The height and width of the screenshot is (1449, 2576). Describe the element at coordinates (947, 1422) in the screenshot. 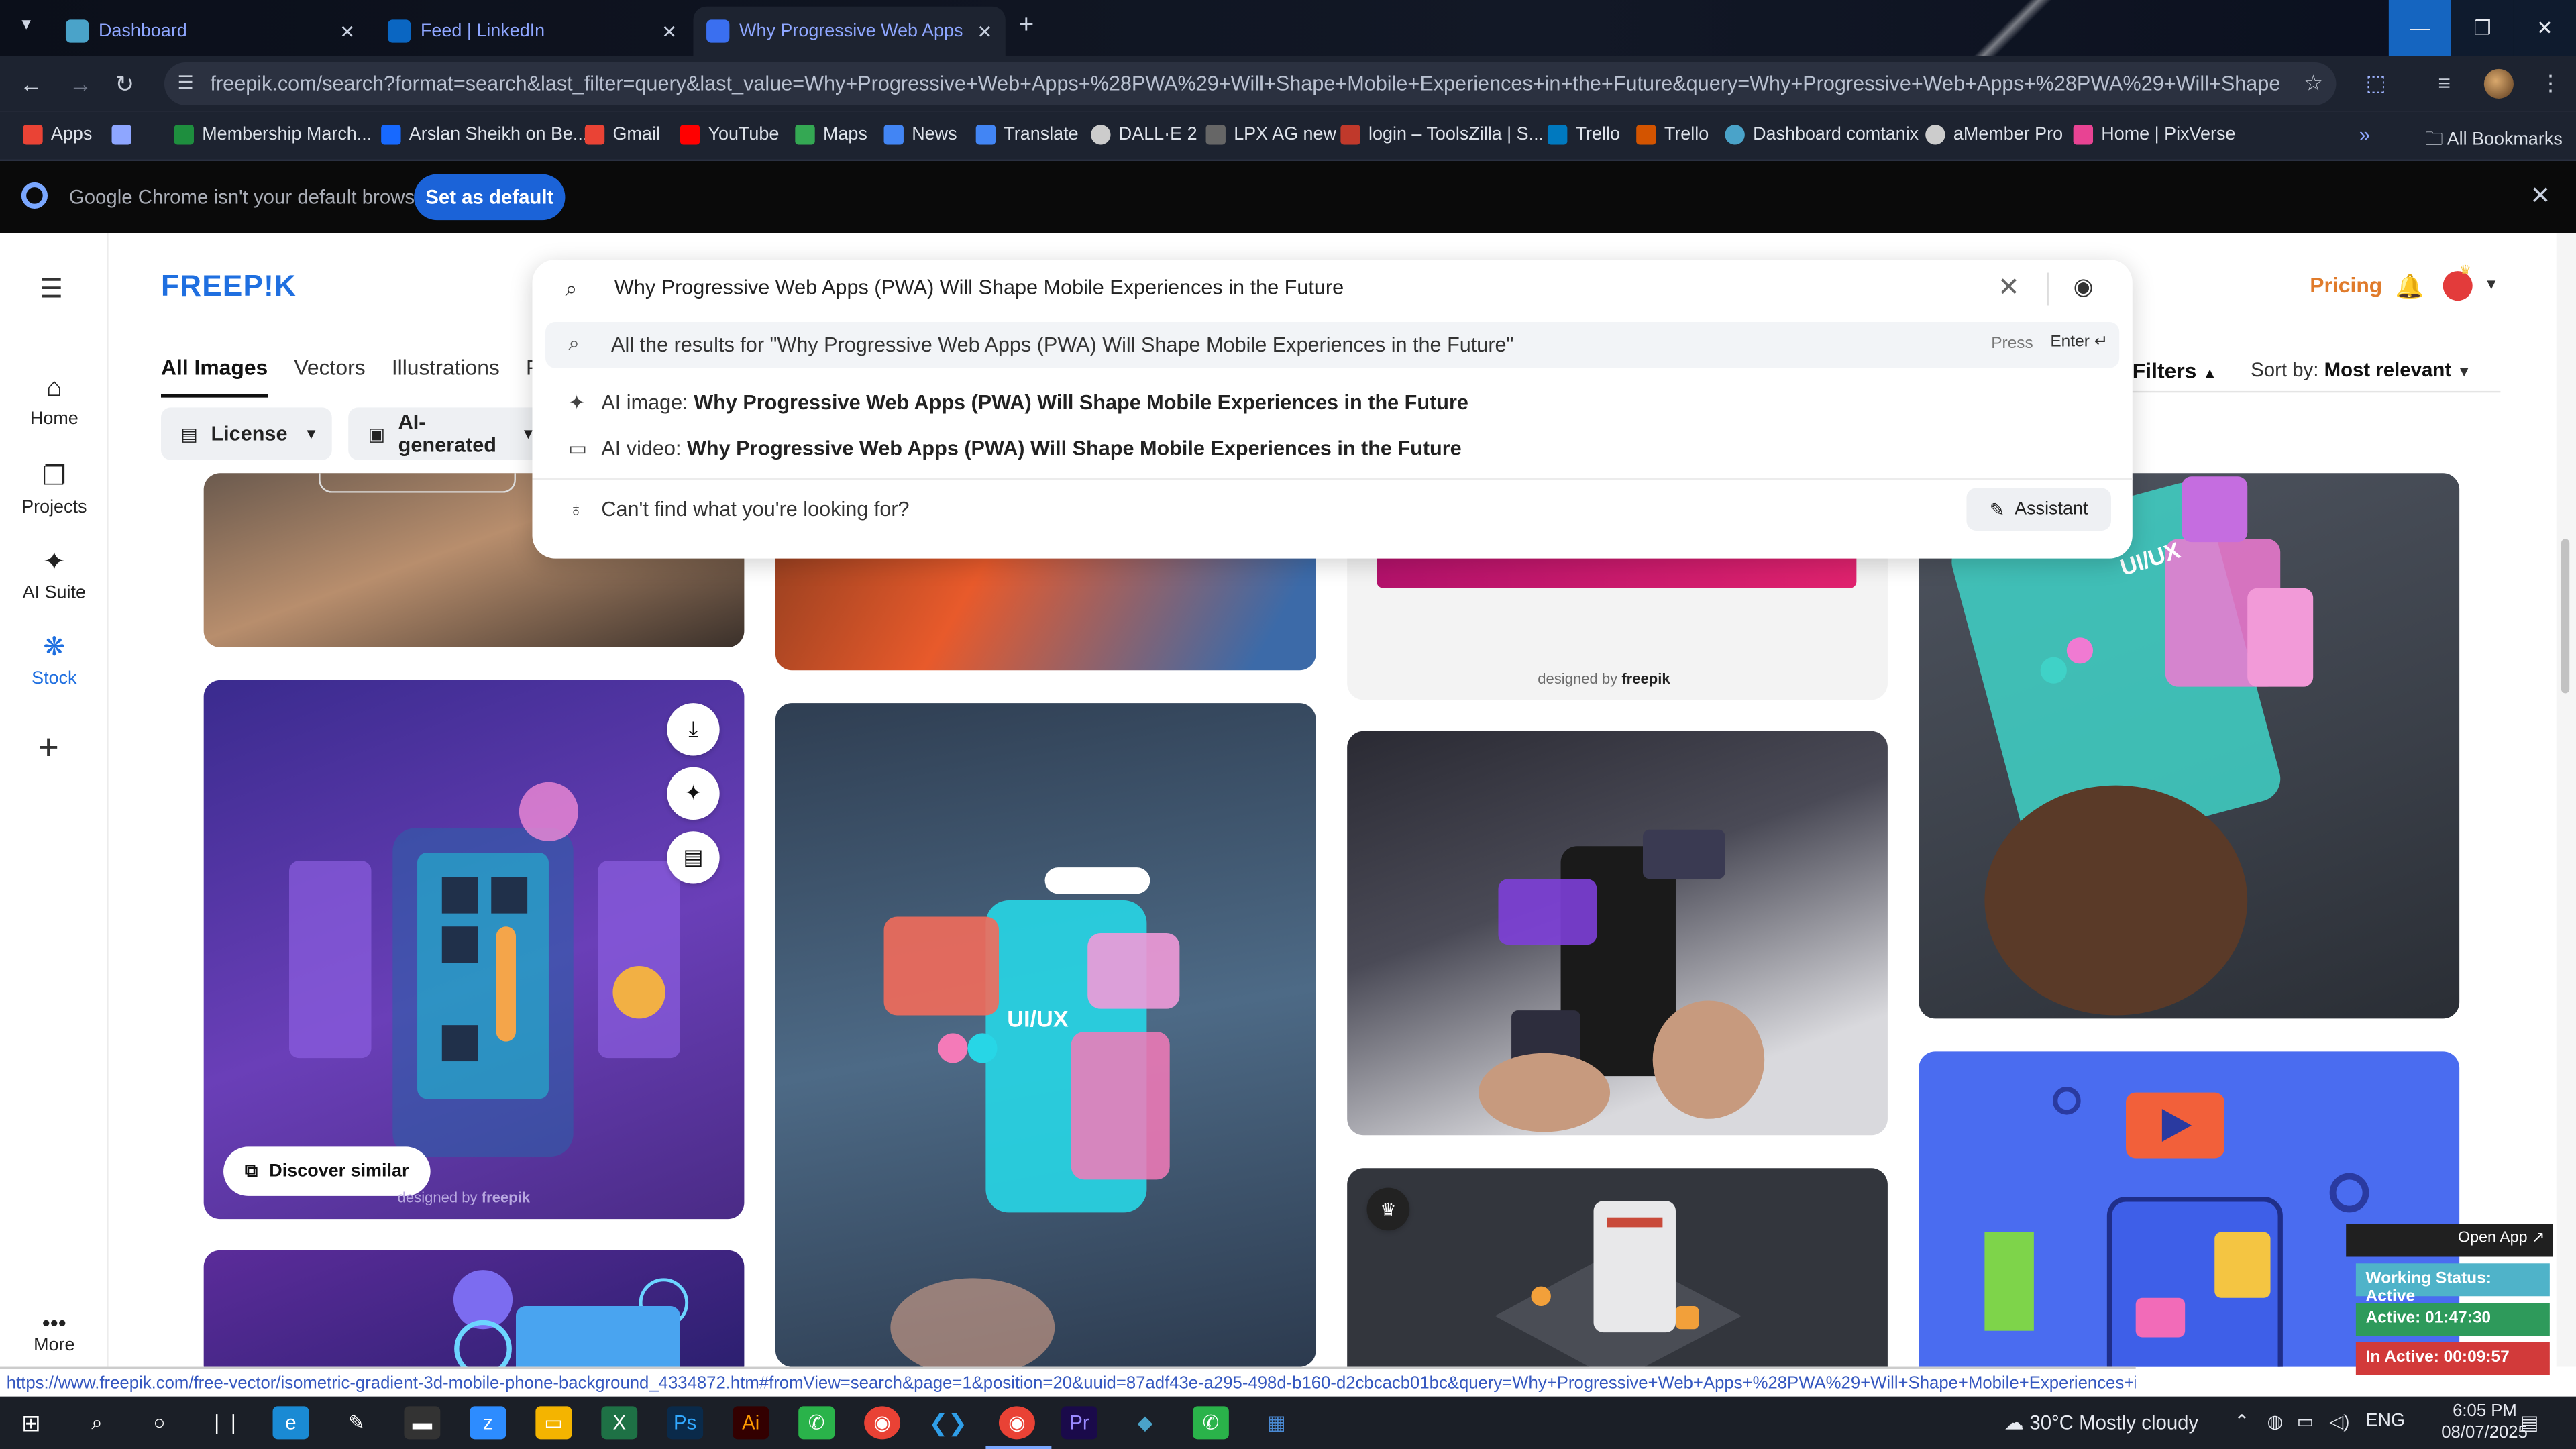

I see `vscode-icon: ❮❯` at that location.